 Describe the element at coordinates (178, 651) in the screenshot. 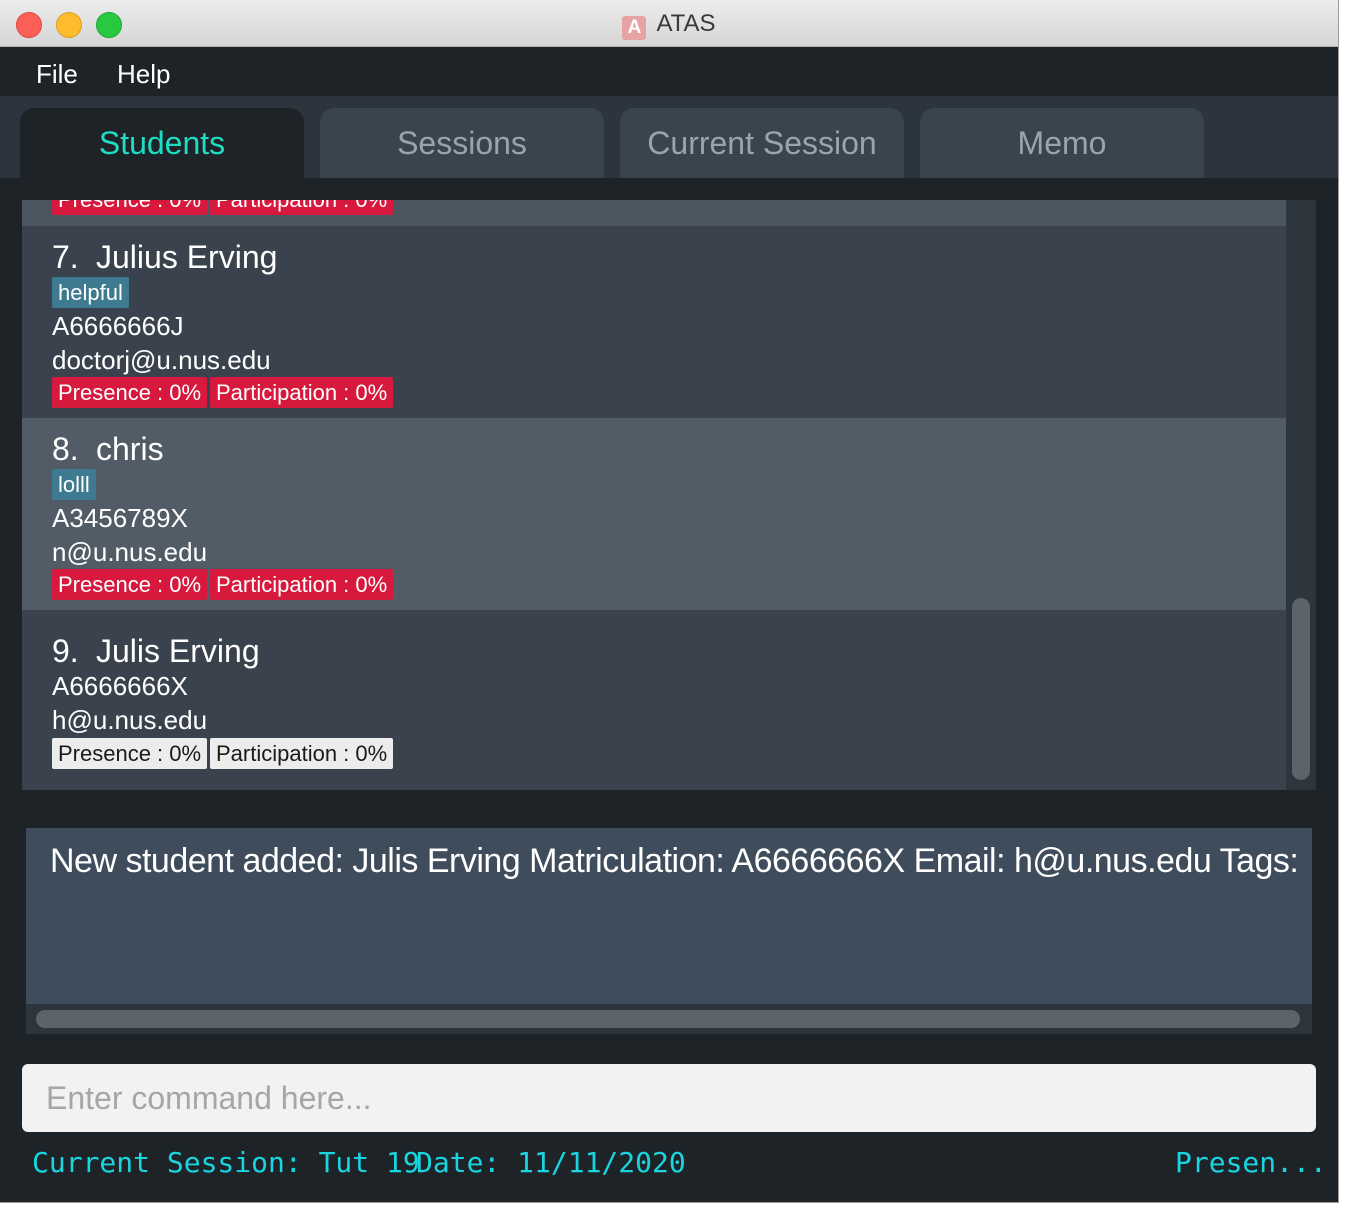

I see `student-name-text: Julis Erving` at that location.